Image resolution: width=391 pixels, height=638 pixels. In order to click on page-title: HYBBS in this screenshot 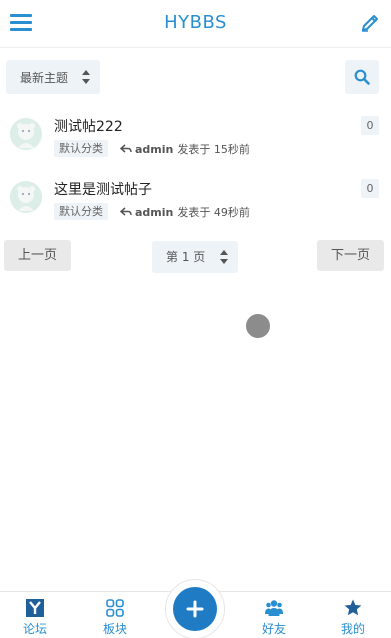, I will do `click(195, 22)`.